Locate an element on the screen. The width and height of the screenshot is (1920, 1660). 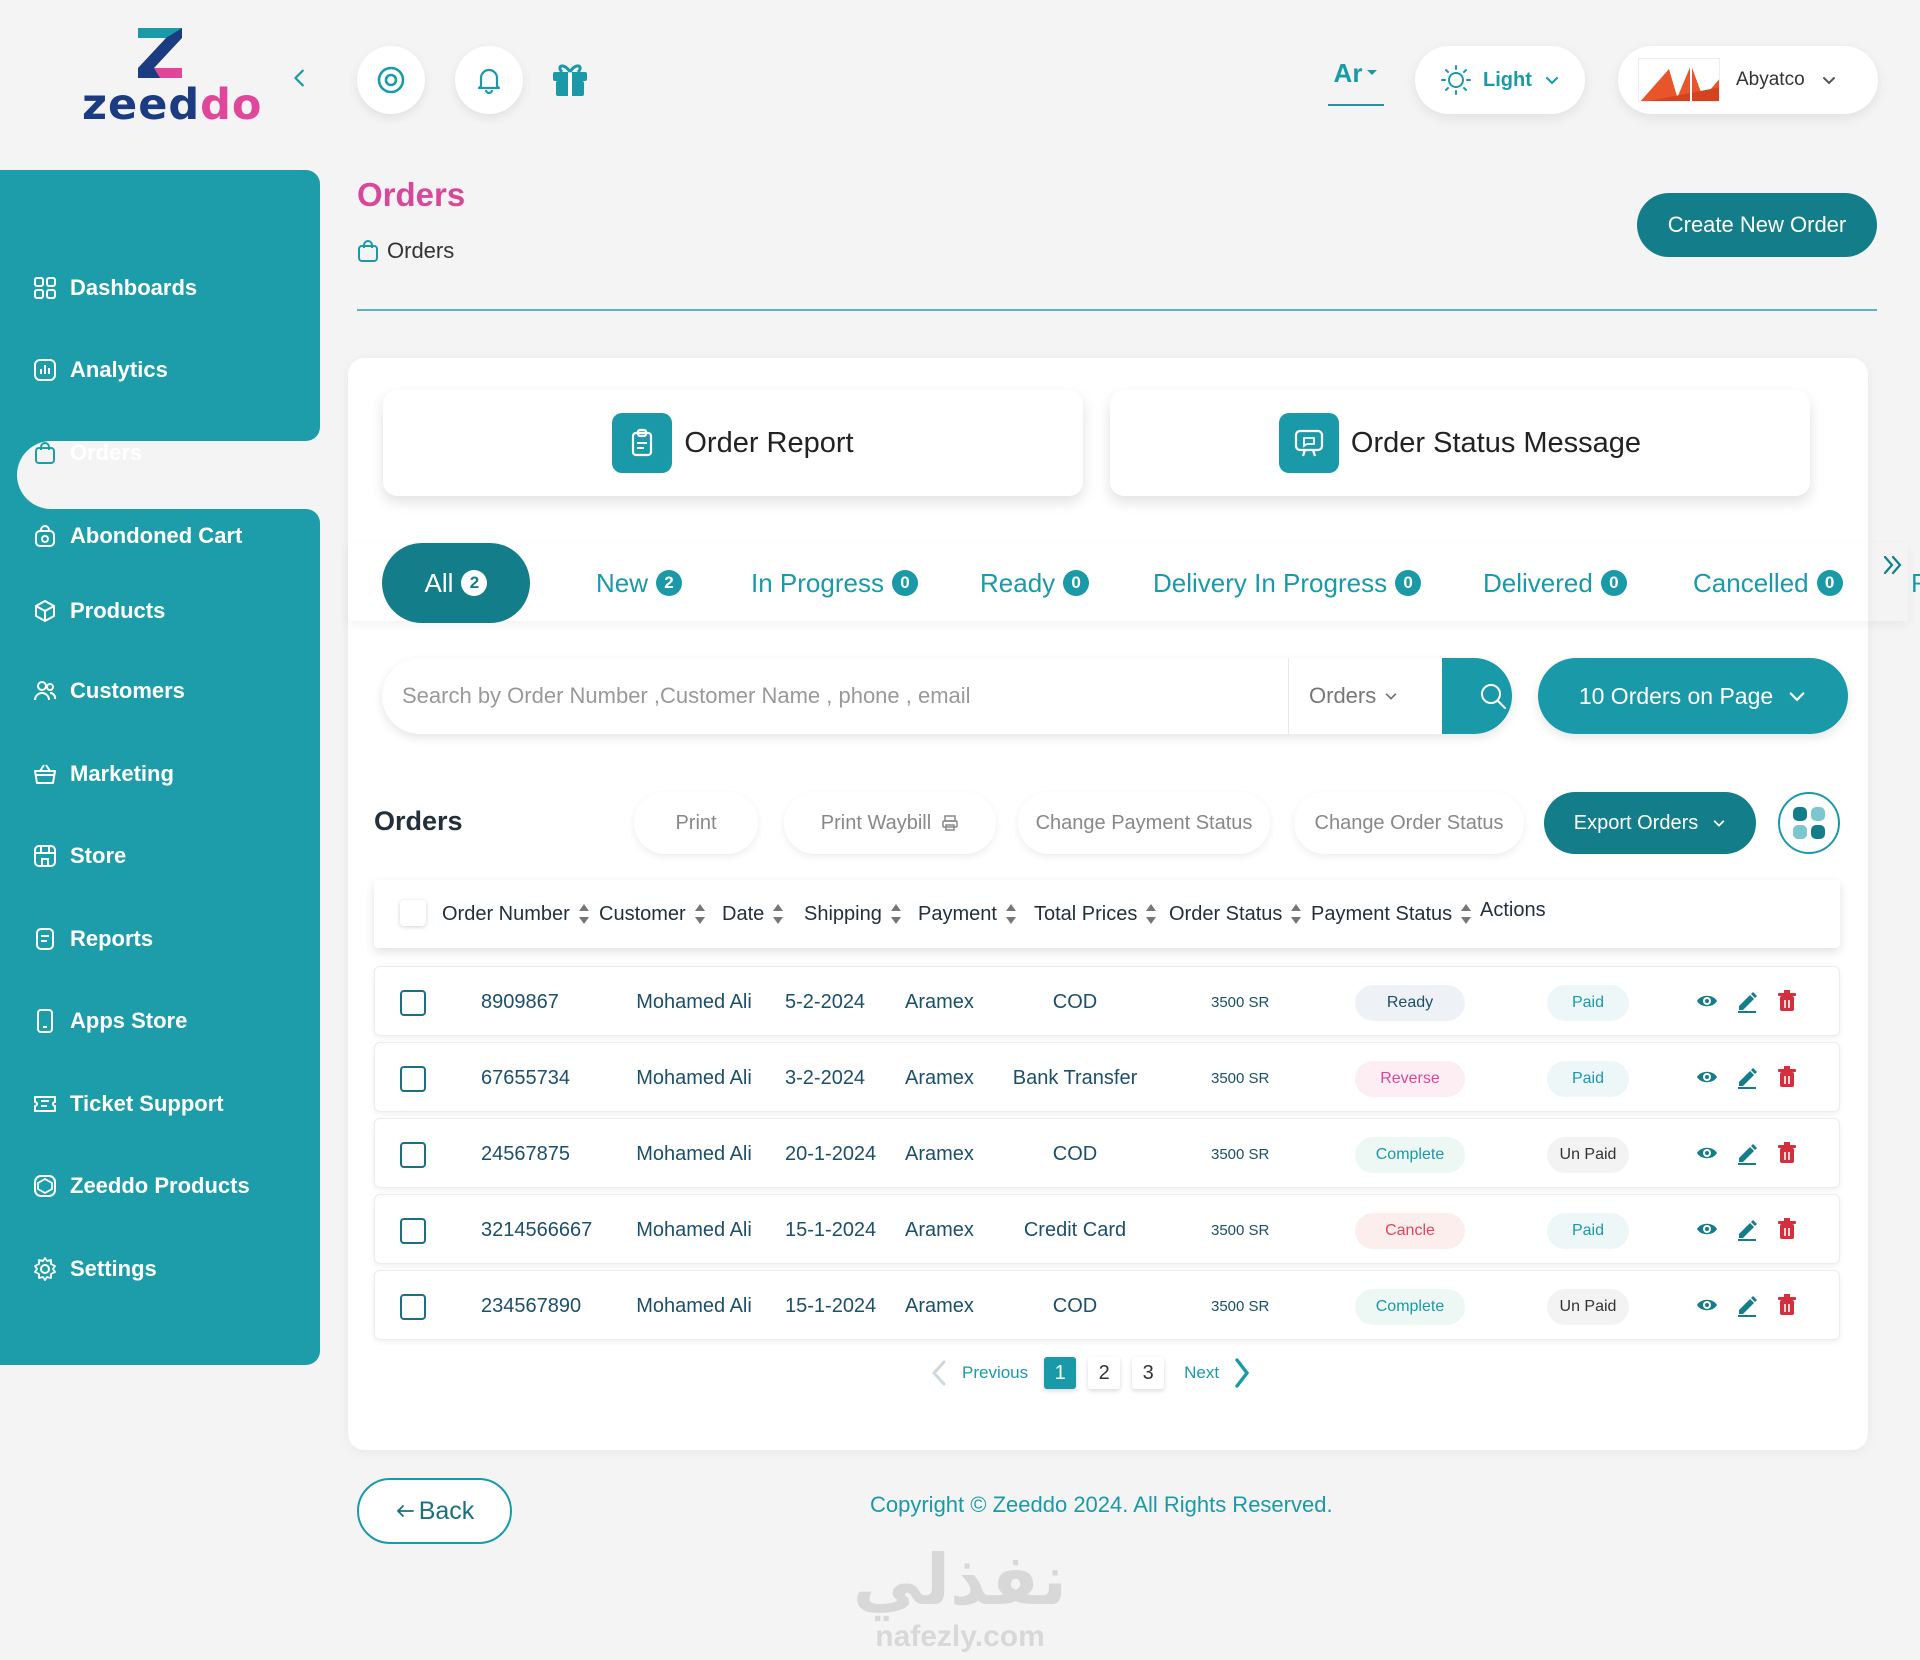
column-header-order-status: Order Status is located at coordinates (1235, 914).